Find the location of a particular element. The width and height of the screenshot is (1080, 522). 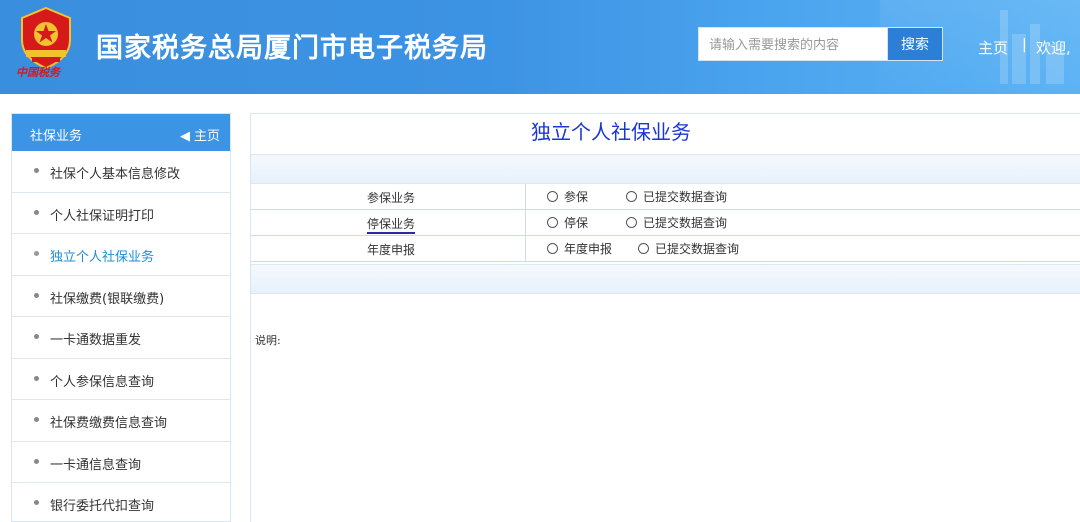

sidebar-title: 社保业务 is located at coordinates (56, 136).